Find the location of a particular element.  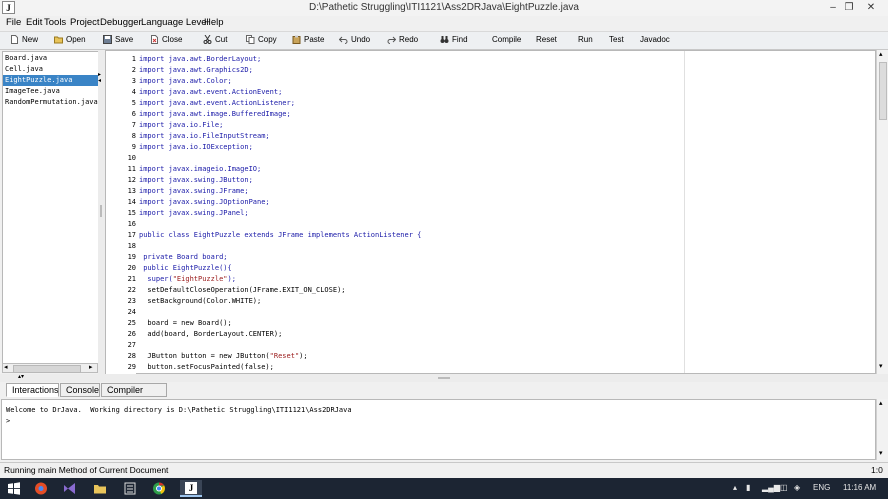

menu-tools: Tools is located at coordinates (55, 22).